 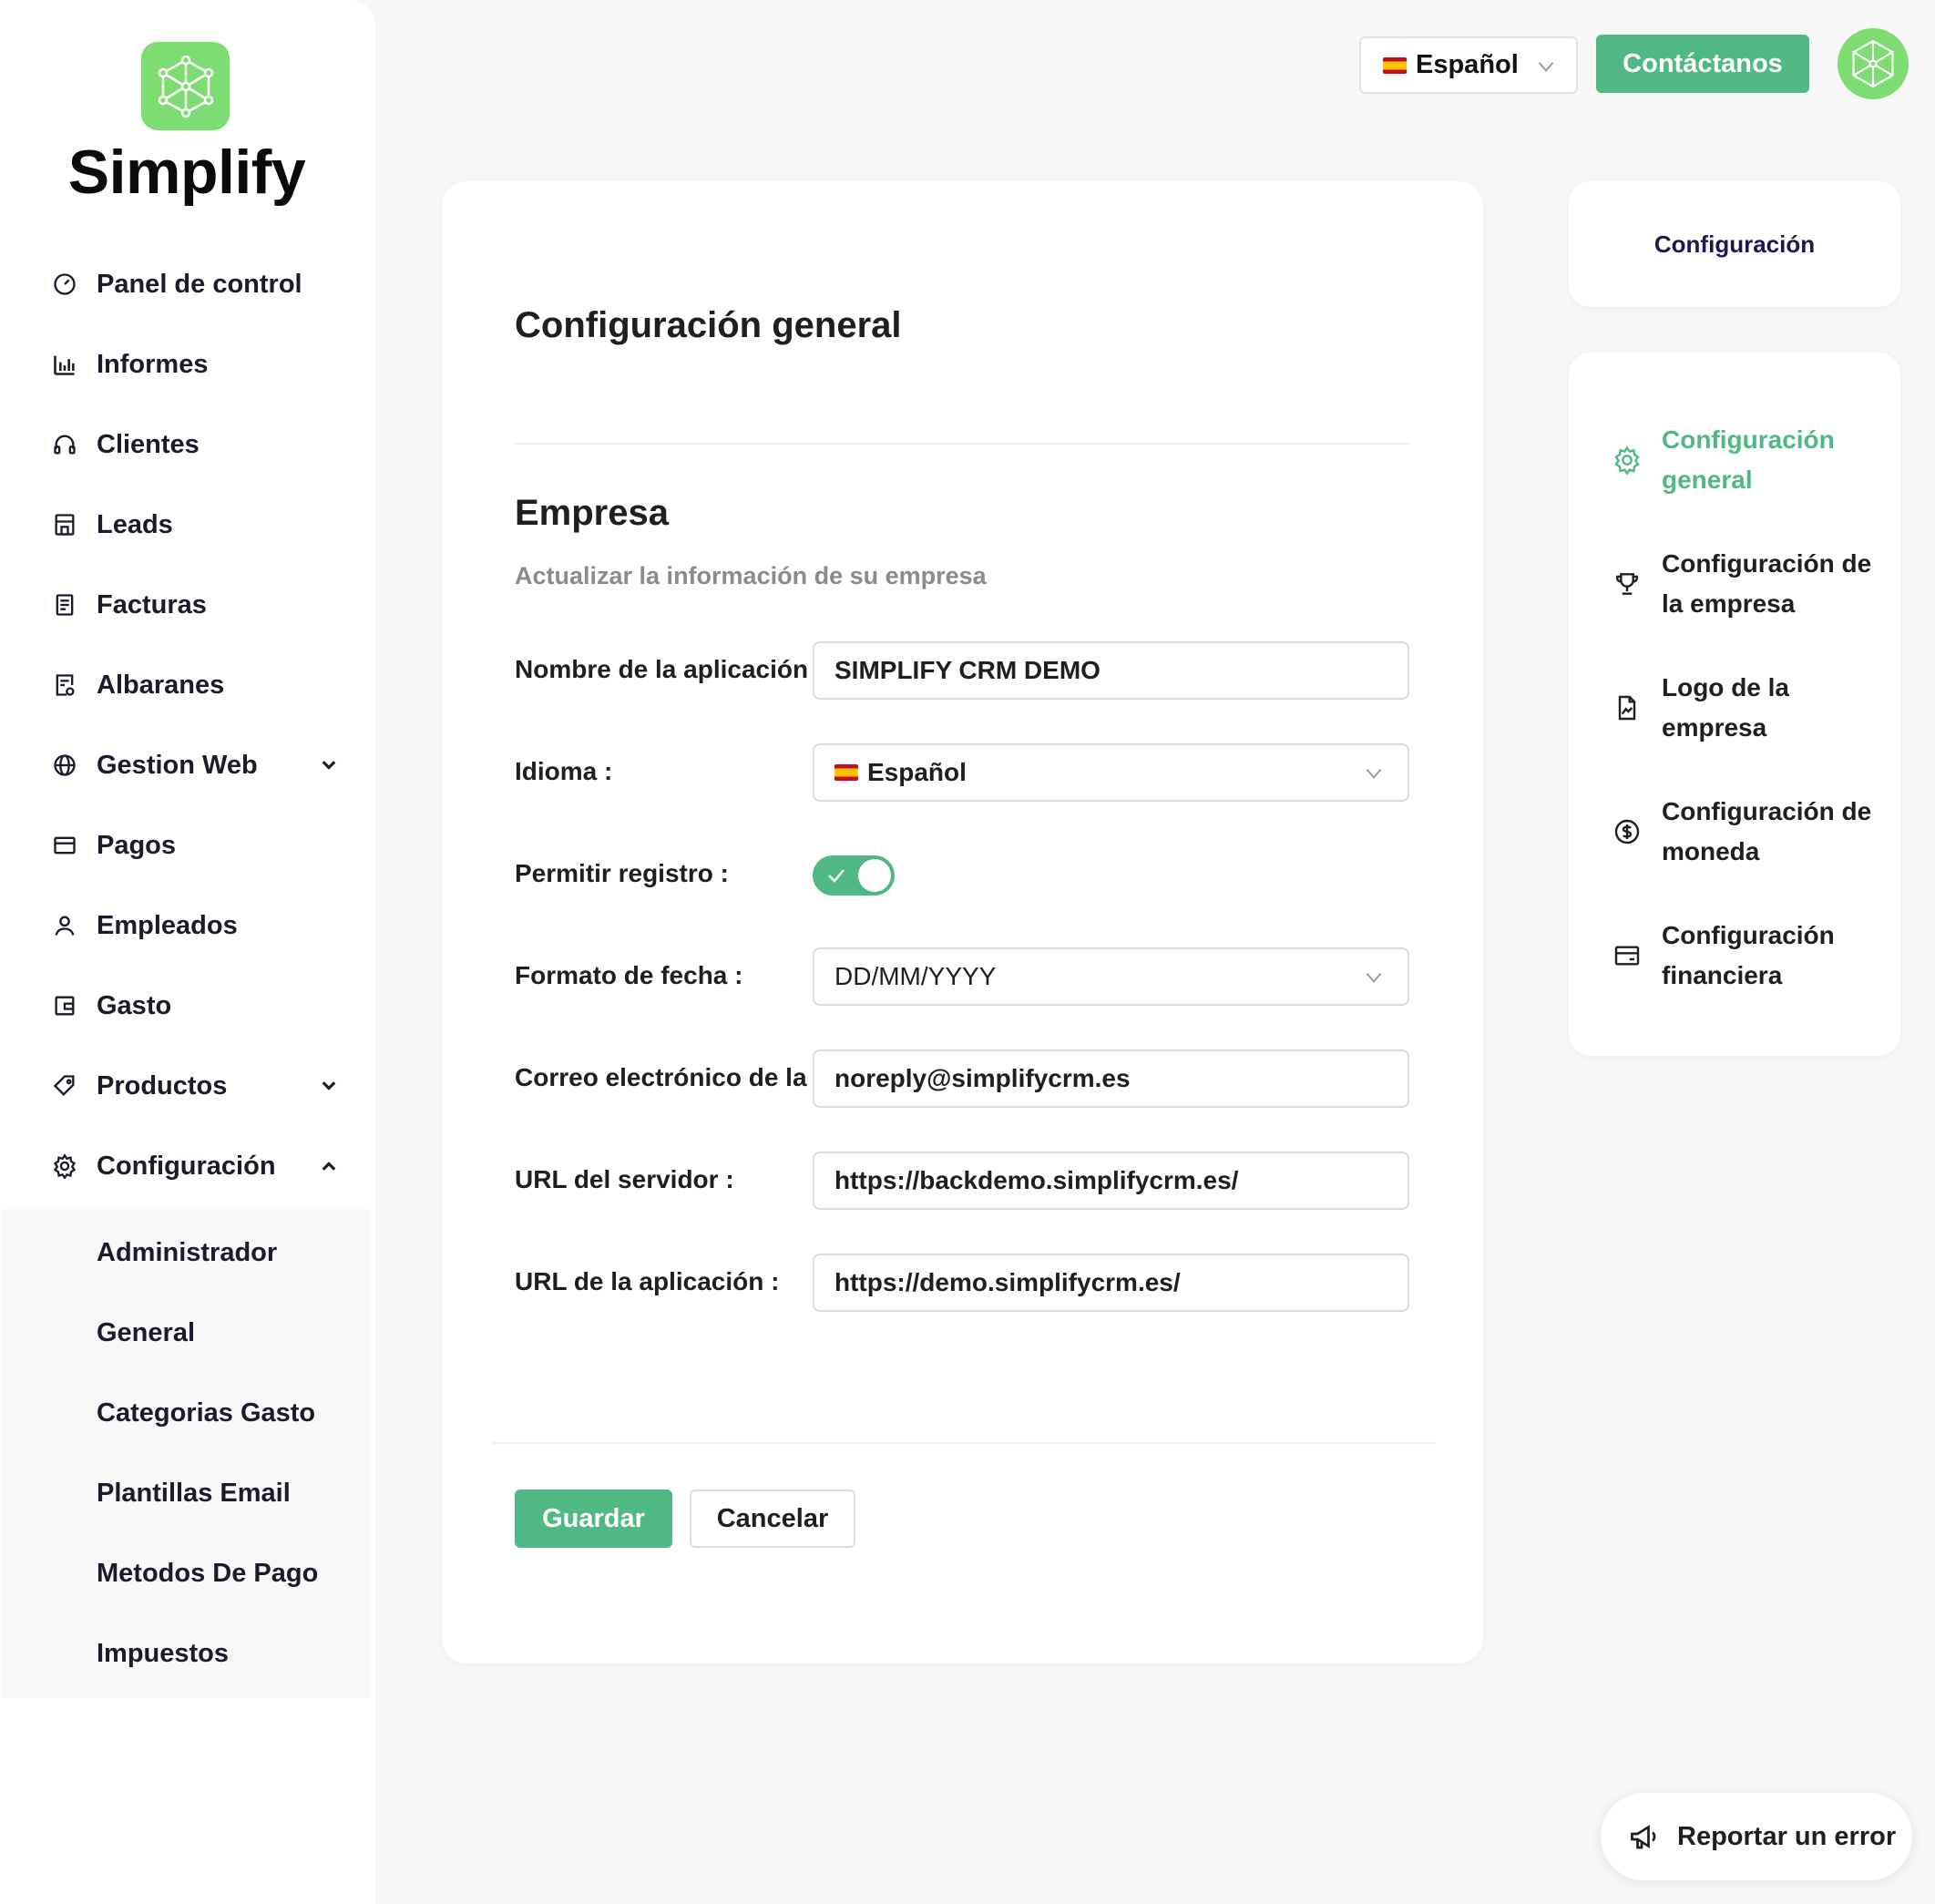 I want to click on date-format-label: Formato de fecha :, so click(x=629, y=975).